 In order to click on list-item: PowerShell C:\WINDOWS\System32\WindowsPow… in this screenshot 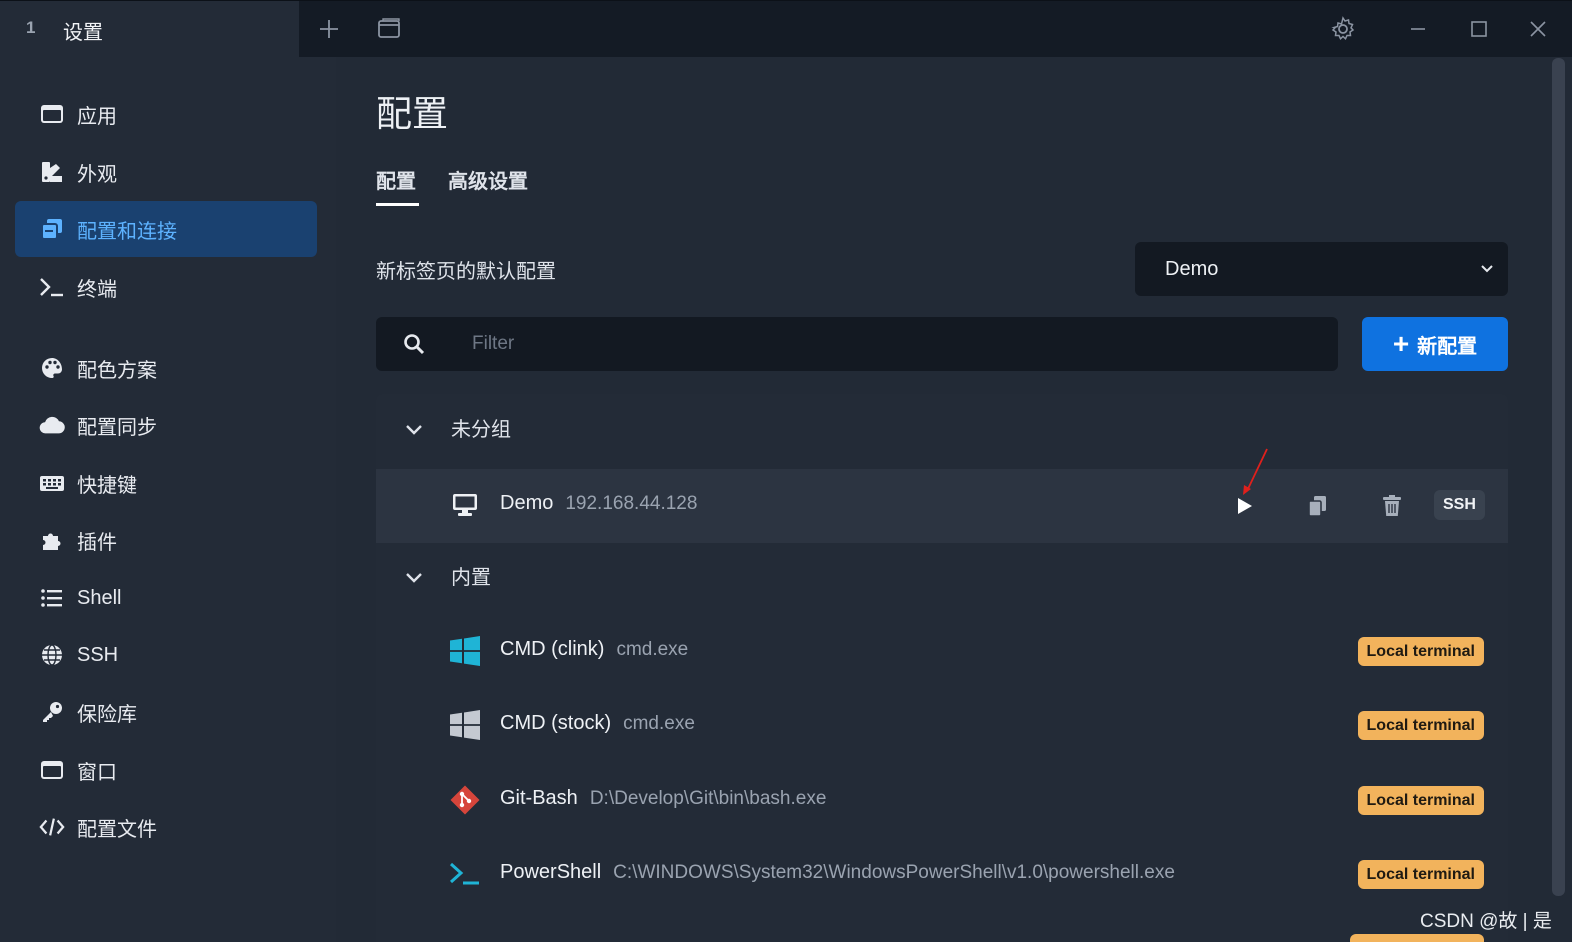, I will do `click(942, 875)`.